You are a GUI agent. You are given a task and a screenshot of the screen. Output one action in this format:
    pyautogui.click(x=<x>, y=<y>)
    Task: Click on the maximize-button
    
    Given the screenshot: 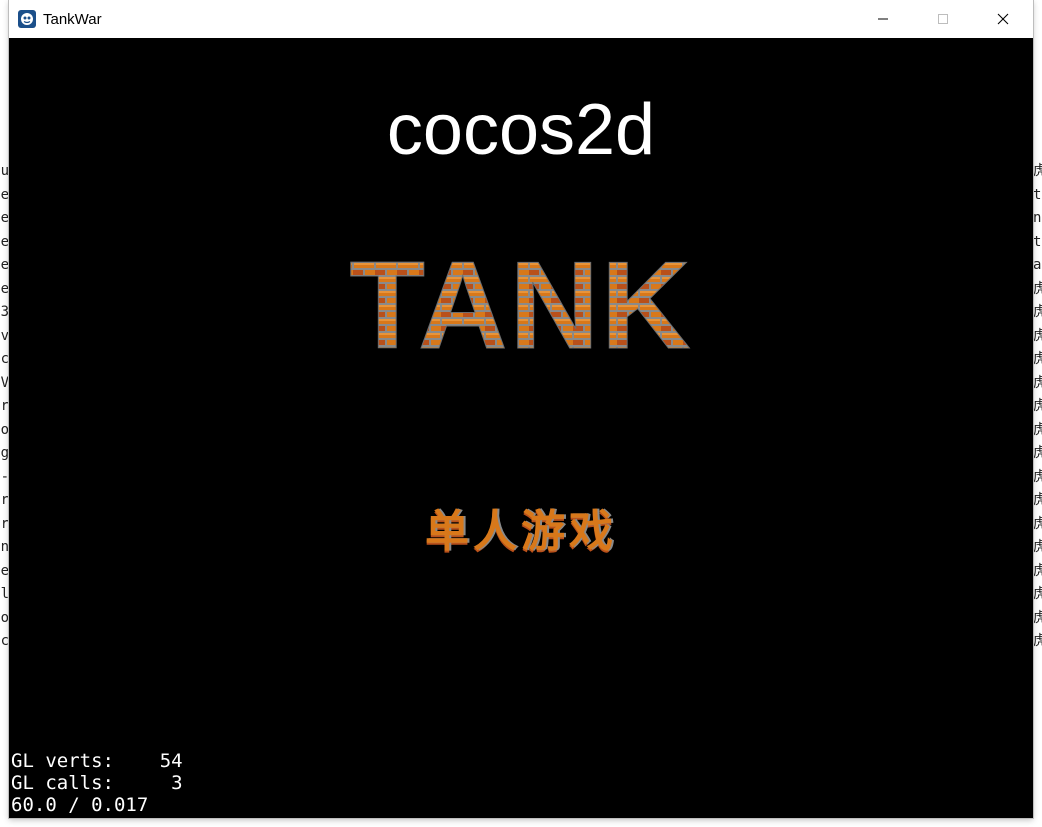 What is the action you would take?
    pyautogui.click(x=943, y=19)
    